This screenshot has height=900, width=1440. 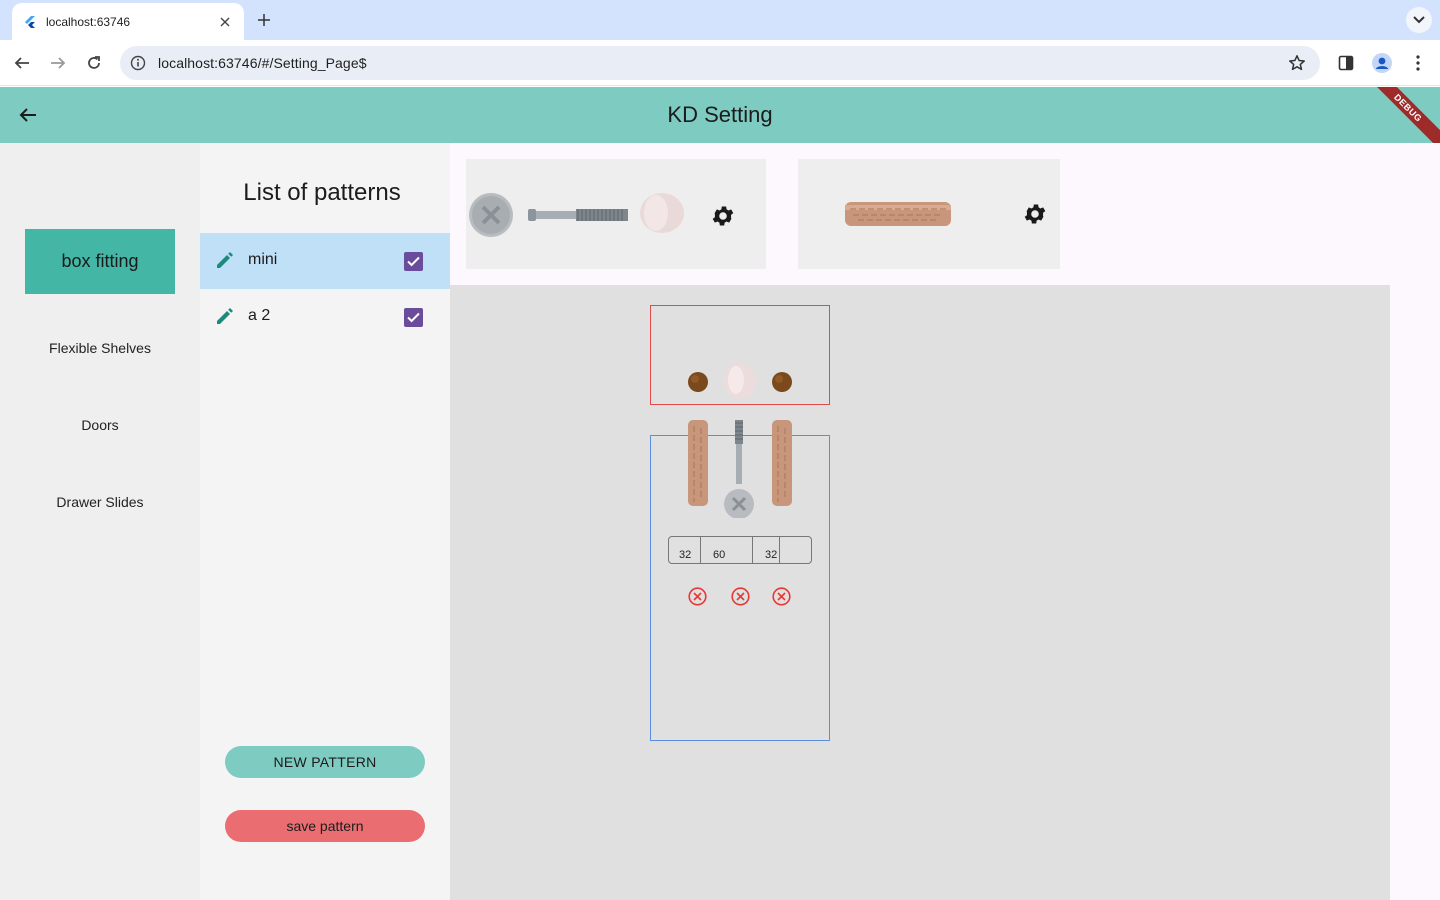 What do you see at coordinates (225, 22) in the screenshot?
I see `close-tab-icon` at bounding box center [225, 22].